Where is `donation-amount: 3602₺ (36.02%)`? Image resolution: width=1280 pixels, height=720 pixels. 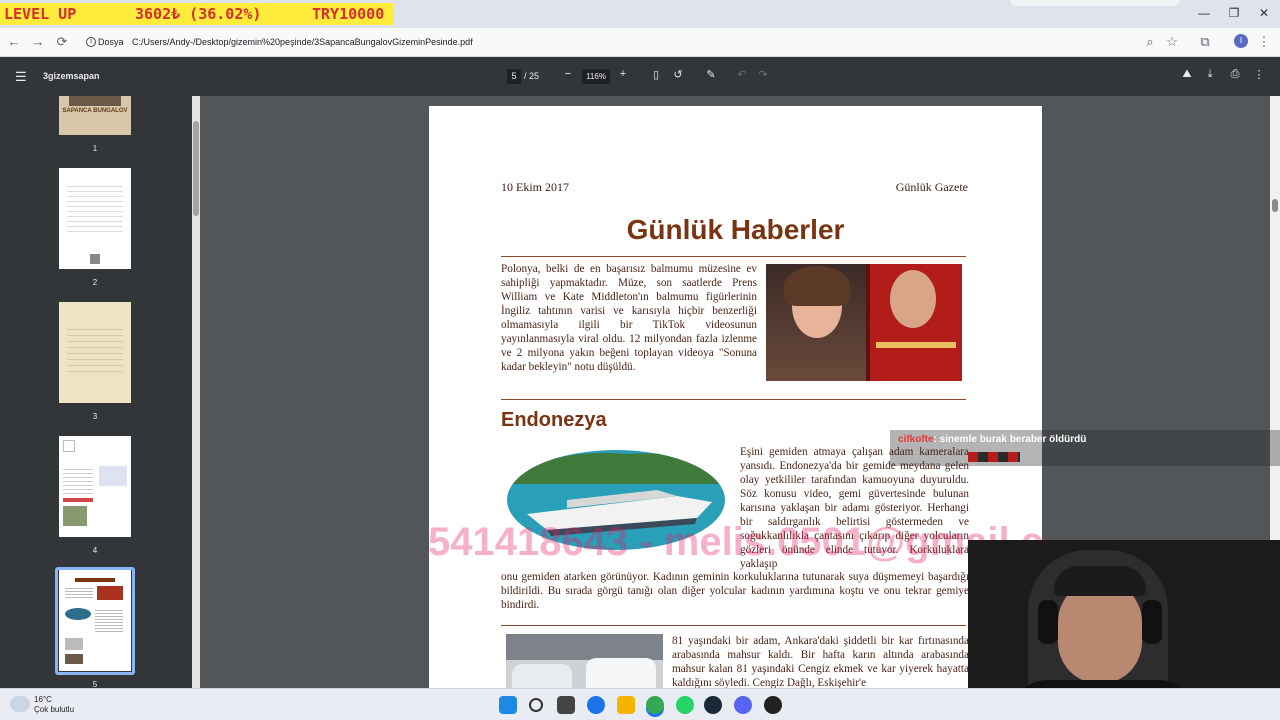
donation-amount: 3602₺ (36.02%) is located at coordinates (198, 14).